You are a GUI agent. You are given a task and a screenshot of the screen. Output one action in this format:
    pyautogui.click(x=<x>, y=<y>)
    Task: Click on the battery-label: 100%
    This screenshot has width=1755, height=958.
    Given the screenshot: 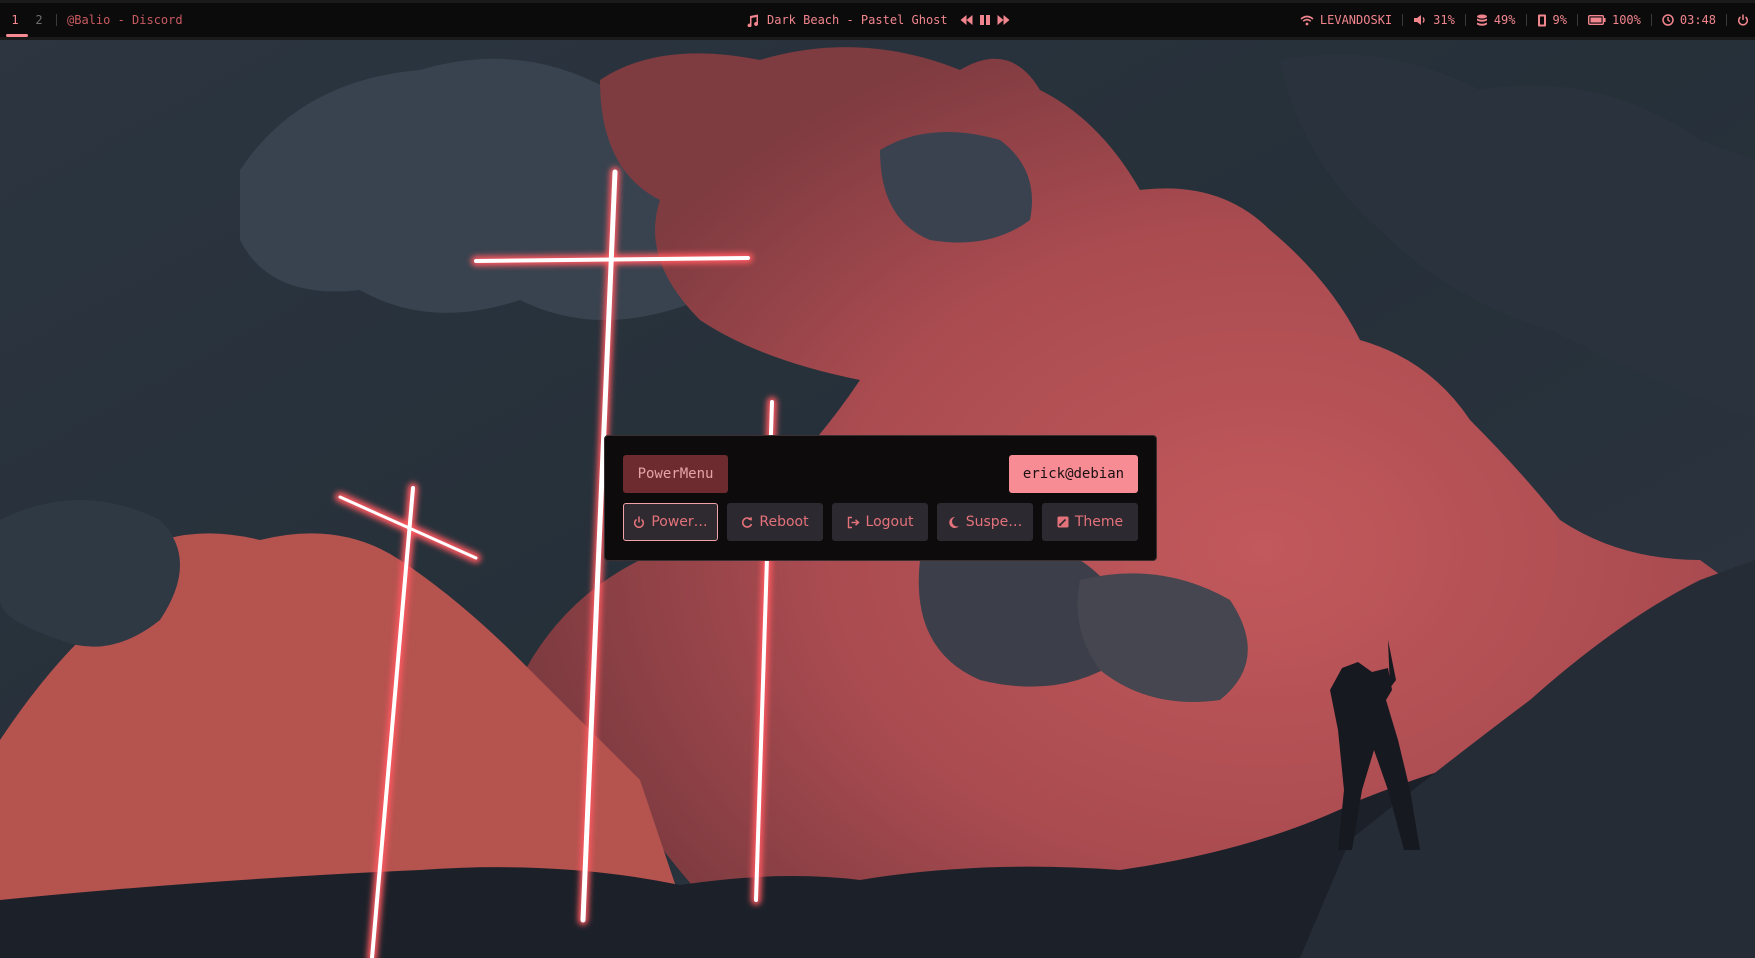 What is the action you would take?
    pyautogui.click(x=1626, y=20)
    